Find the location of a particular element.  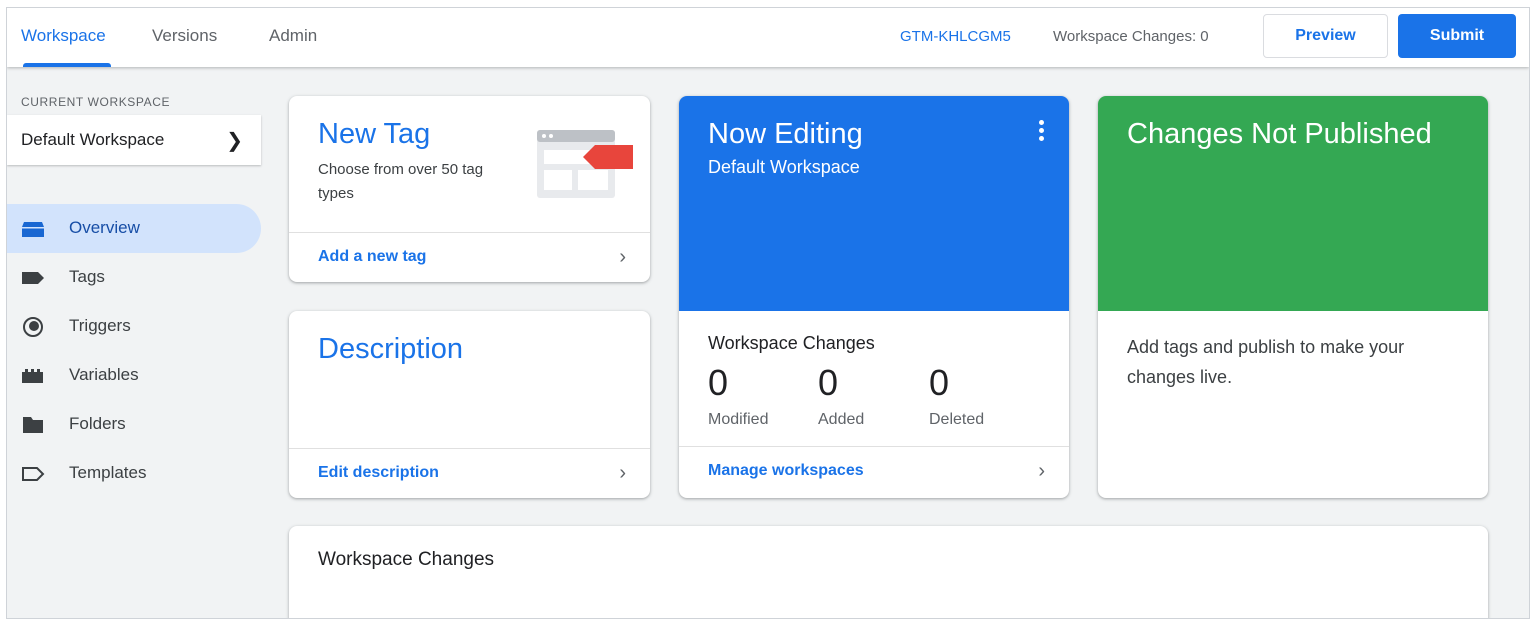

current-workspace-label: CURRENT WORKSPACE is located at coordinates (96, 102).